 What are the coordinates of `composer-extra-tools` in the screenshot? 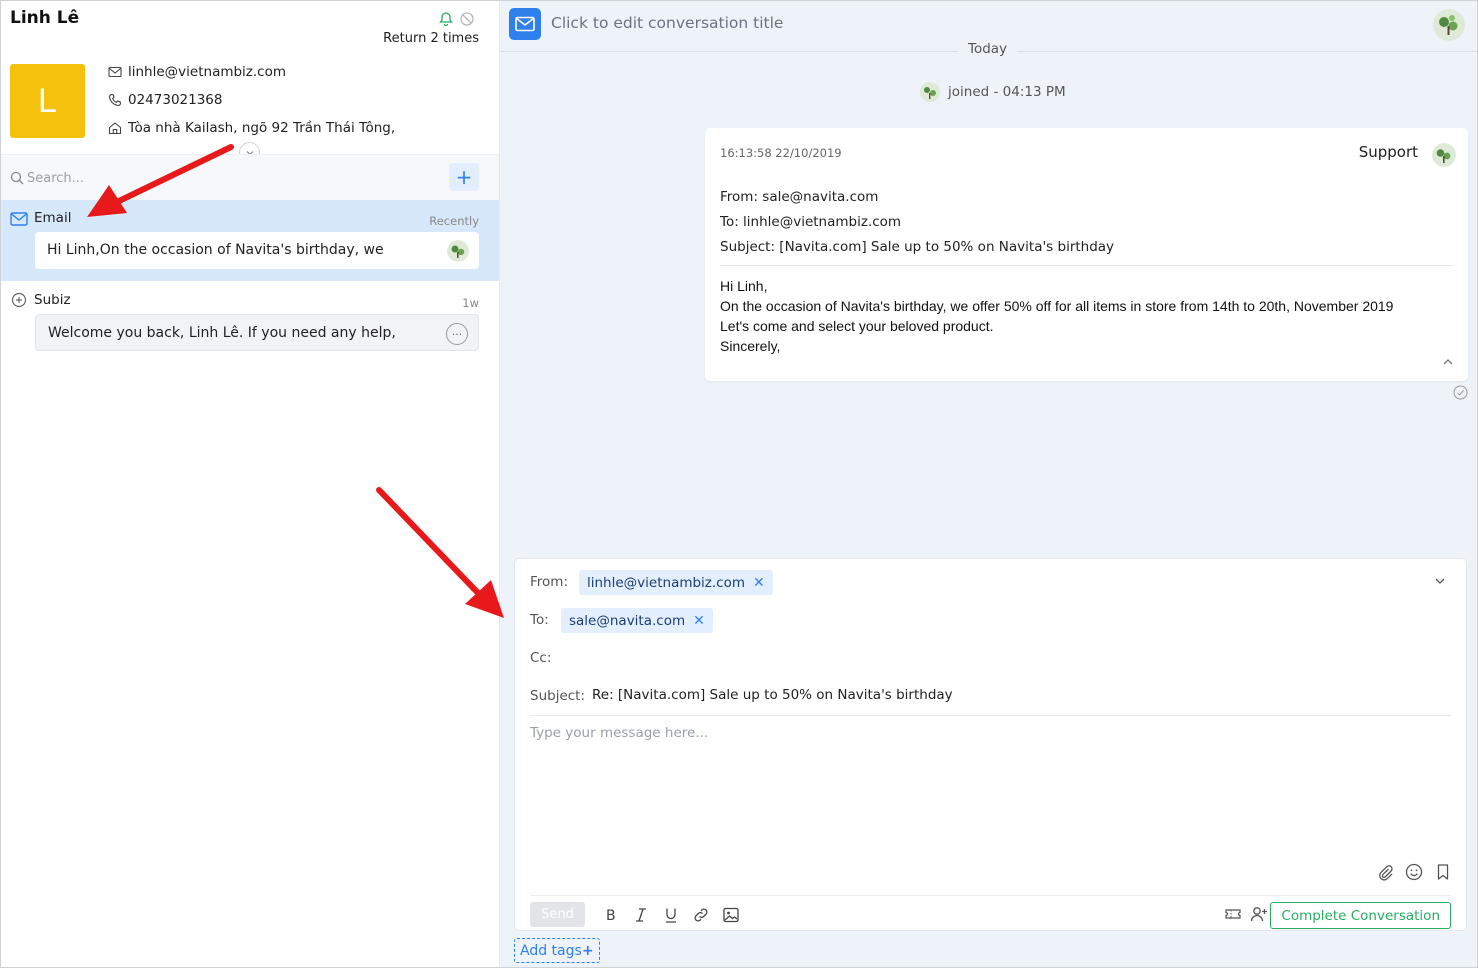 It's located at (1414, 872).